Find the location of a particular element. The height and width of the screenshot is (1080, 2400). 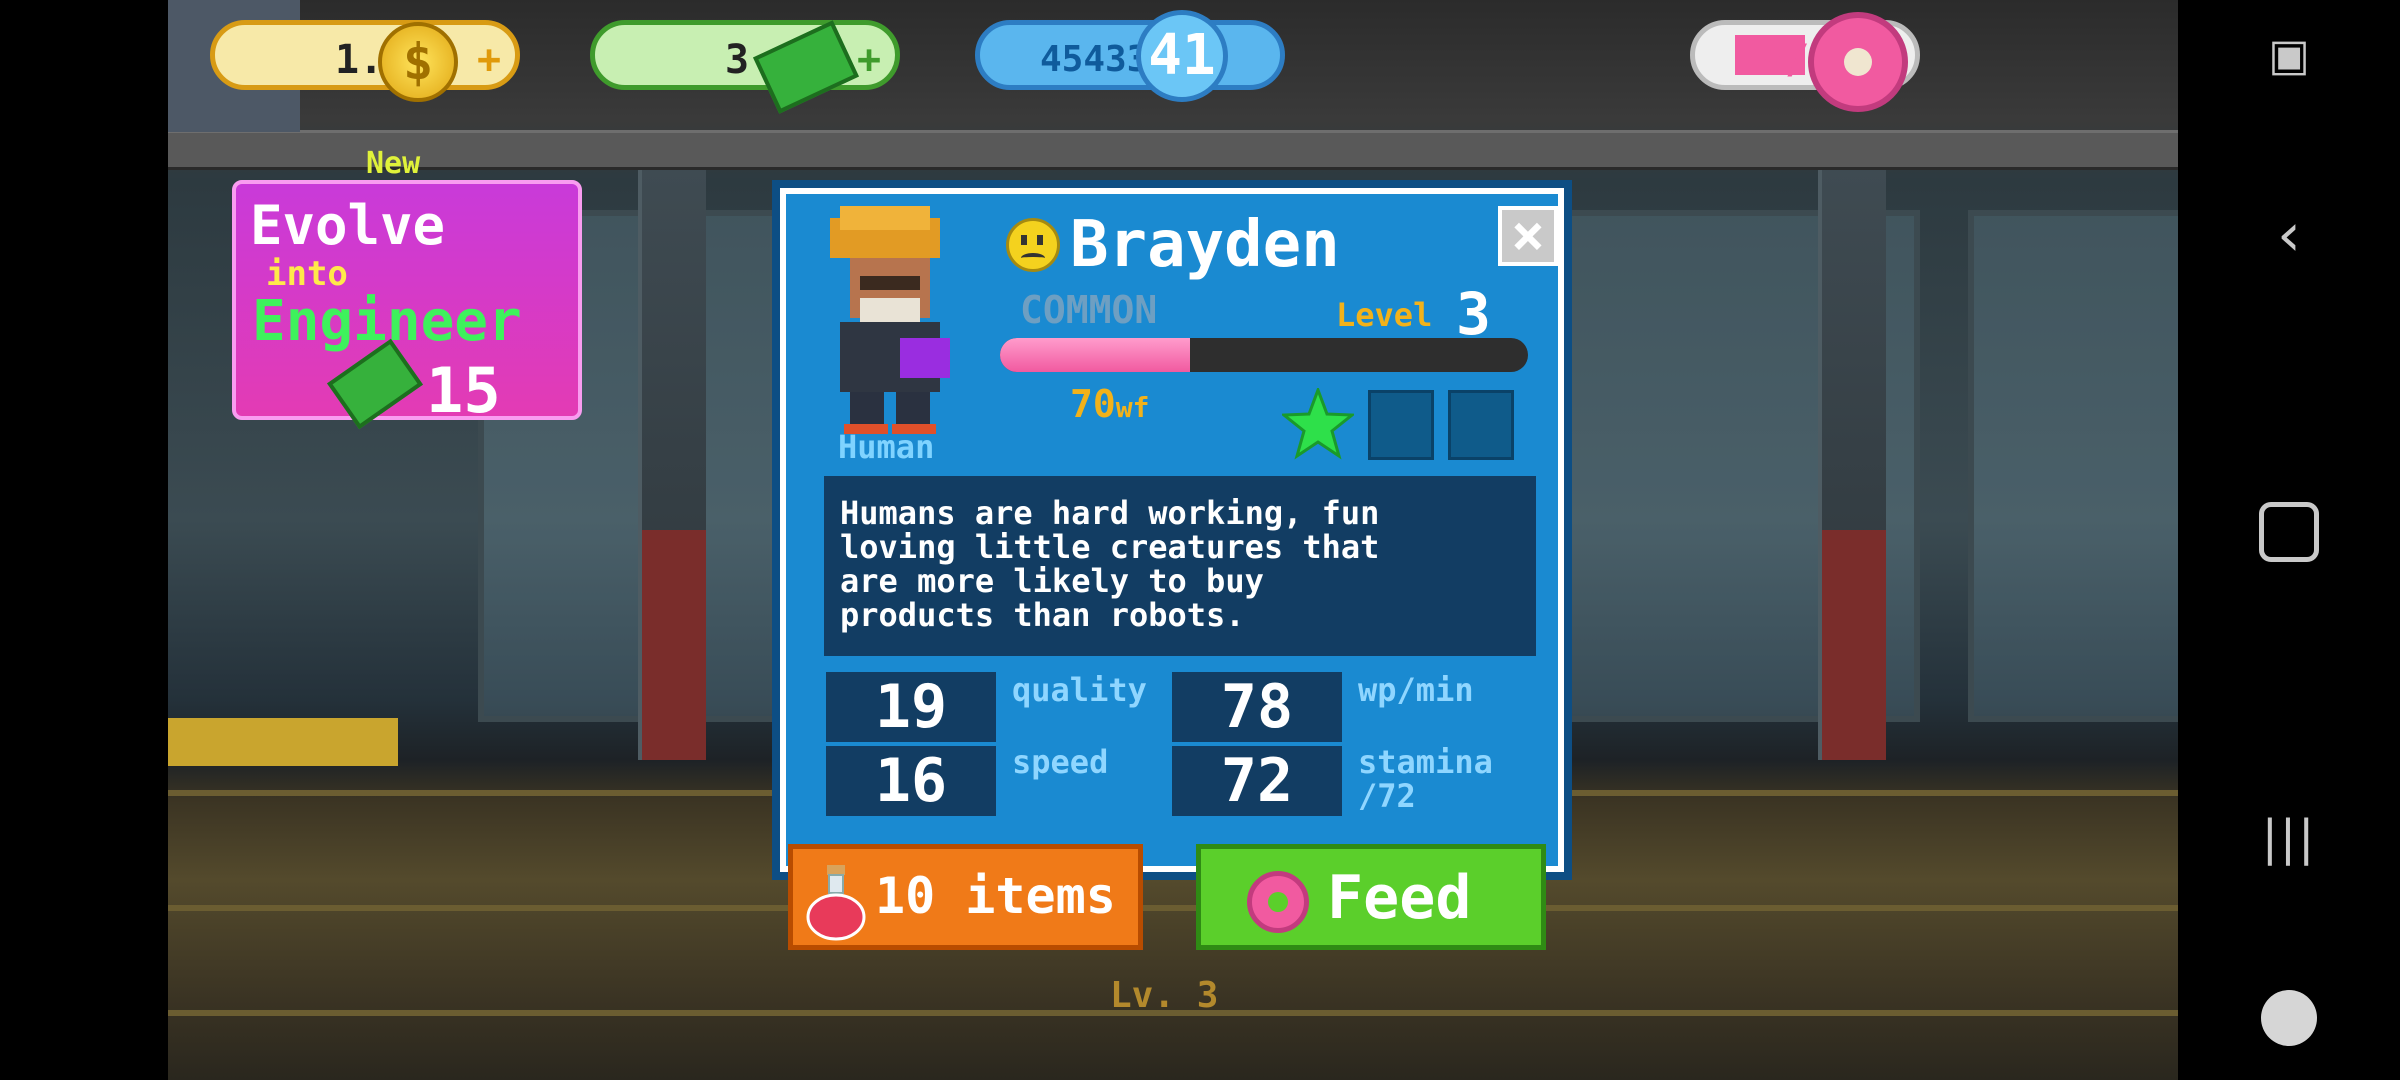

evolve-title: Evolve is located at coordinates (348, 225).